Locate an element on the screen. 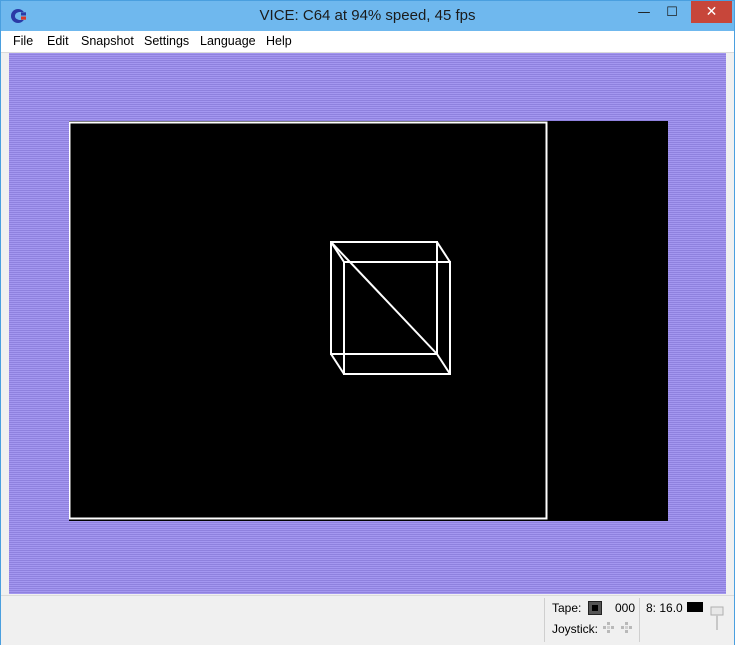 The width and height of the screenshot is (735, 645). menu-help: Help is located at coordinates (279, 41).